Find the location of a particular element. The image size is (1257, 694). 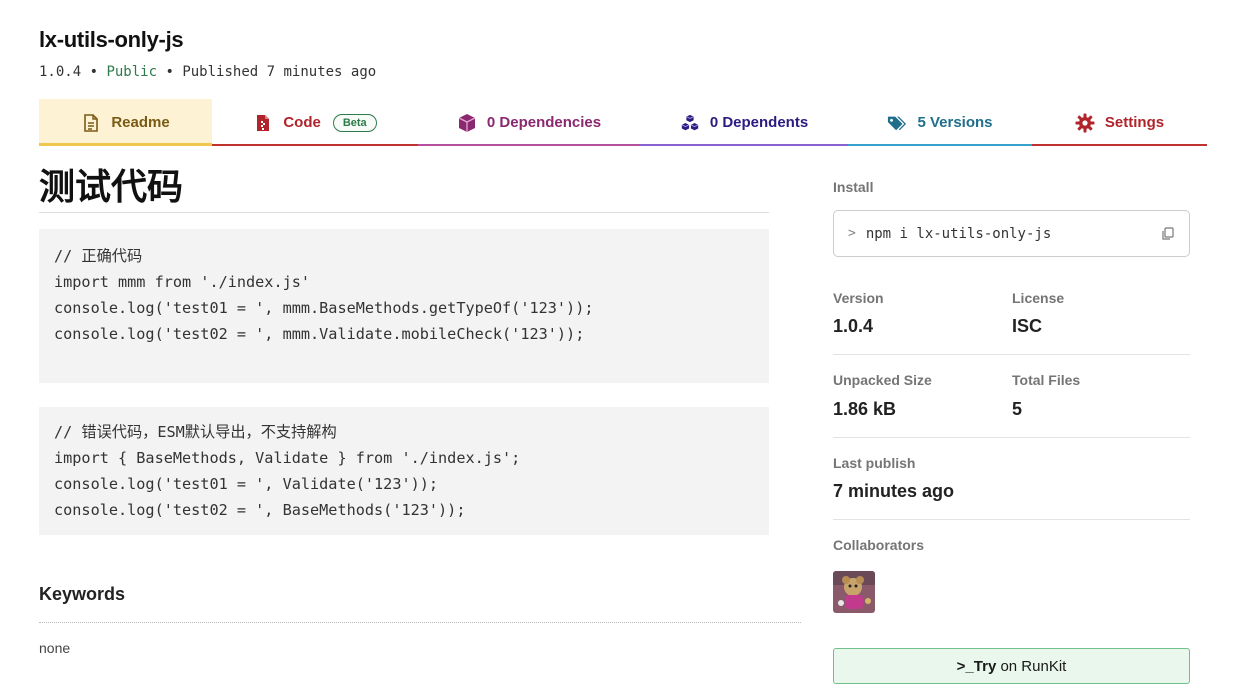

runkit-suffix-label: on RunKit is located at coordinates (1031, 666).